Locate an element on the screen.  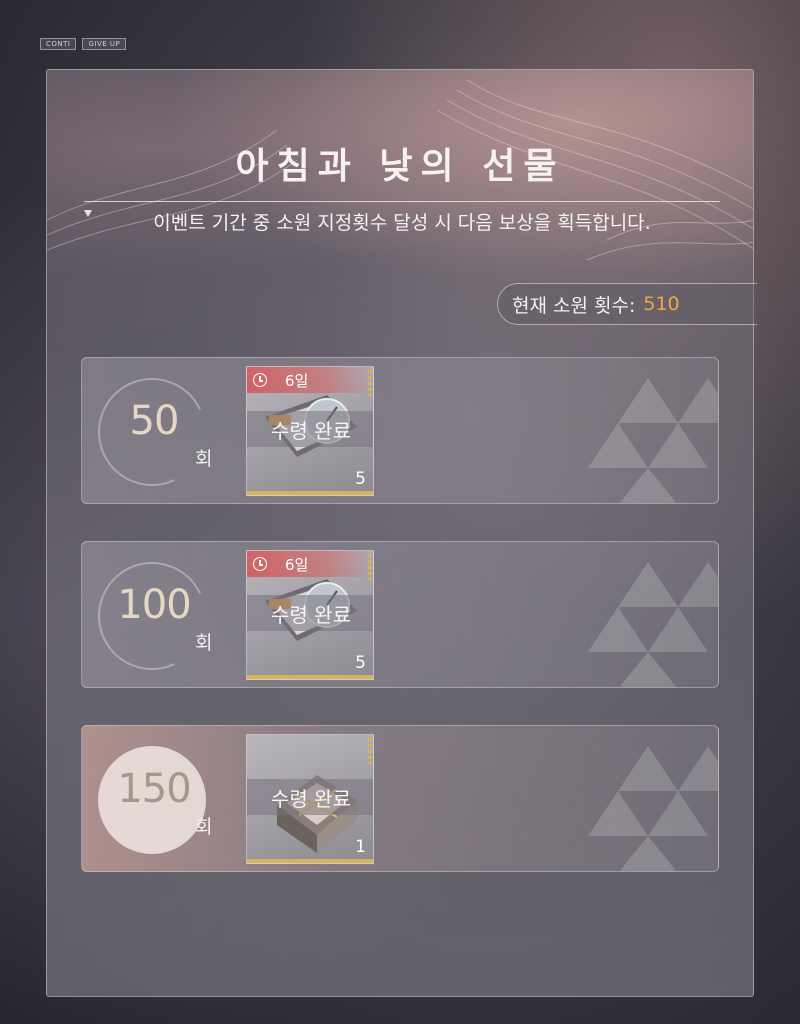
reward-row-100: 100 회 6일 수령 완료 5 is located at coordinates (400, 614).